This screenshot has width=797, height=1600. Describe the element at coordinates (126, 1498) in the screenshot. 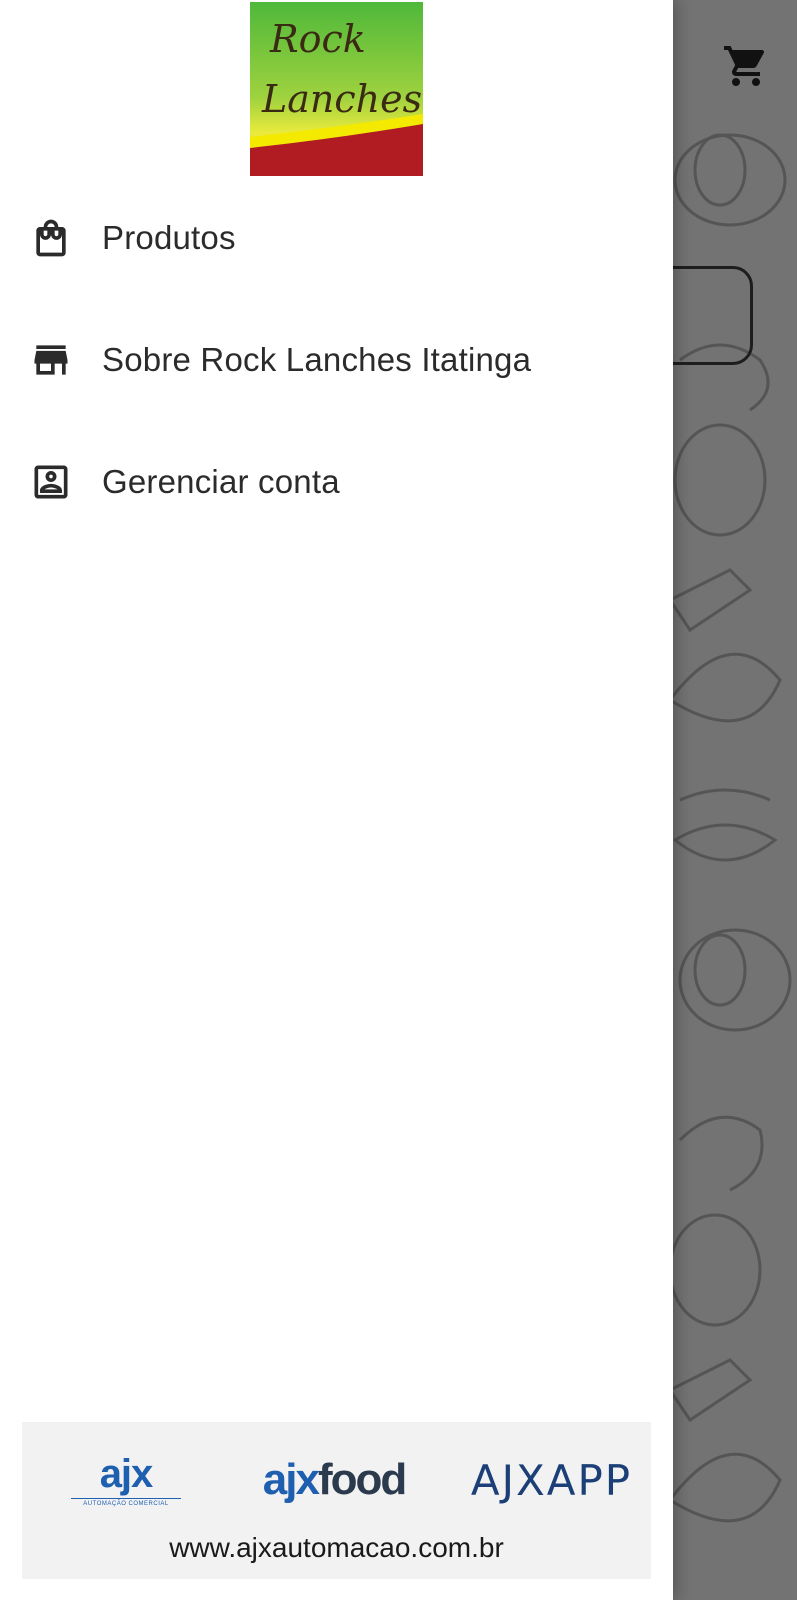

I see `ajx-logo-underline` at that location.